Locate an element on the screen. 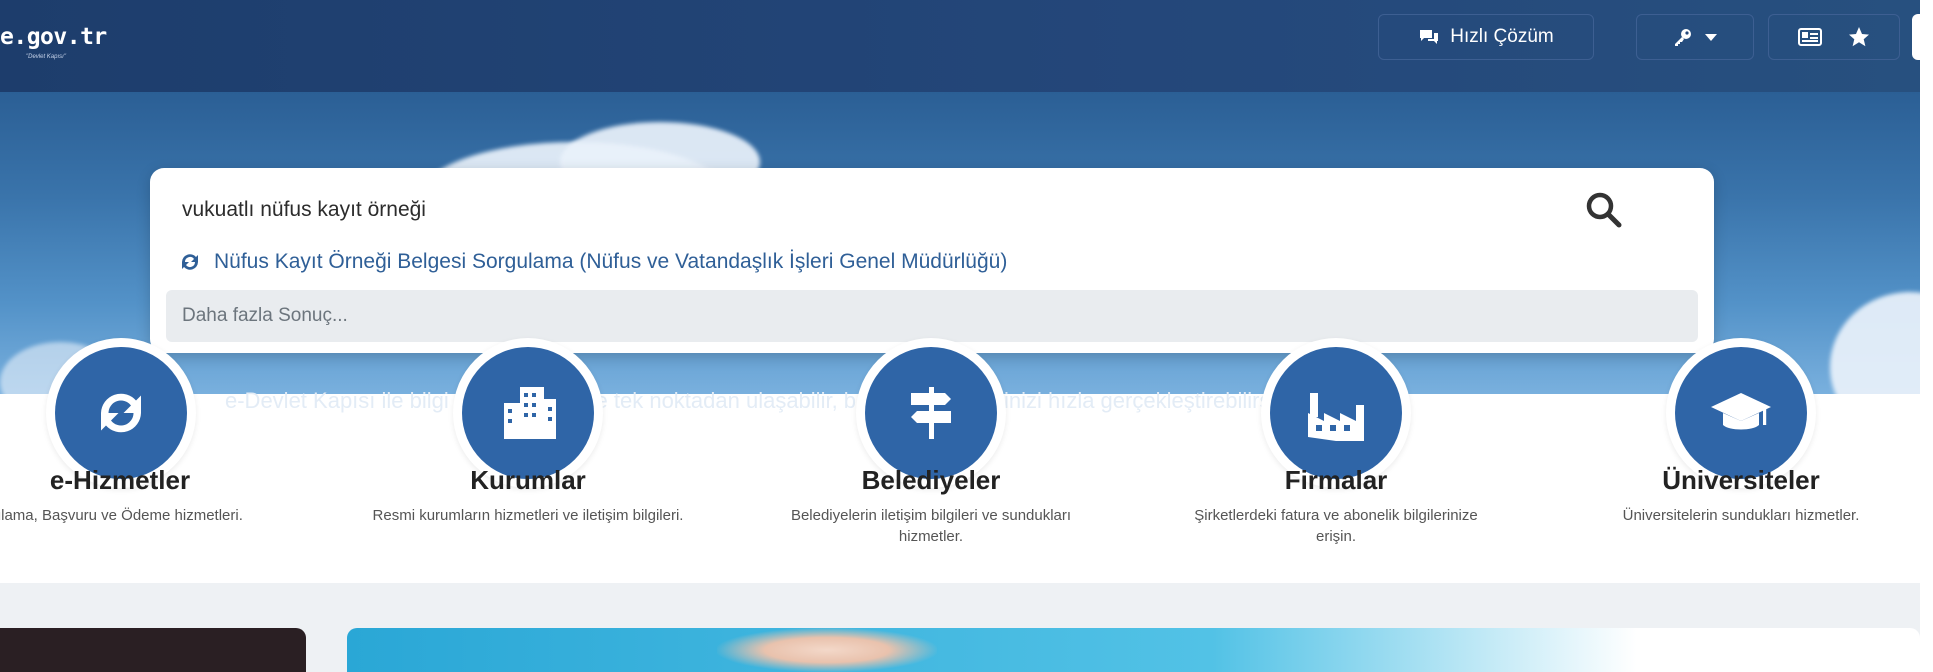 The height and width of the screenshot is (672, 1933). quick-solution-label: Hızlı Çözüm is located at coordinates (1502, 36).